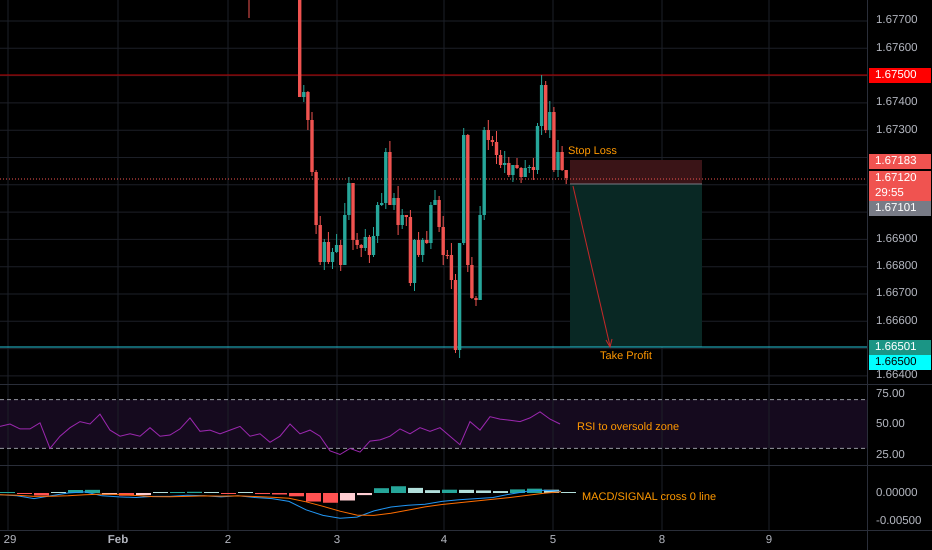 This screenshot has width=932, height=550. What do you see at coordinates (900, 162) in the screenshot?
I see `price-label: 1.67183` at bounding box center [900, 162].